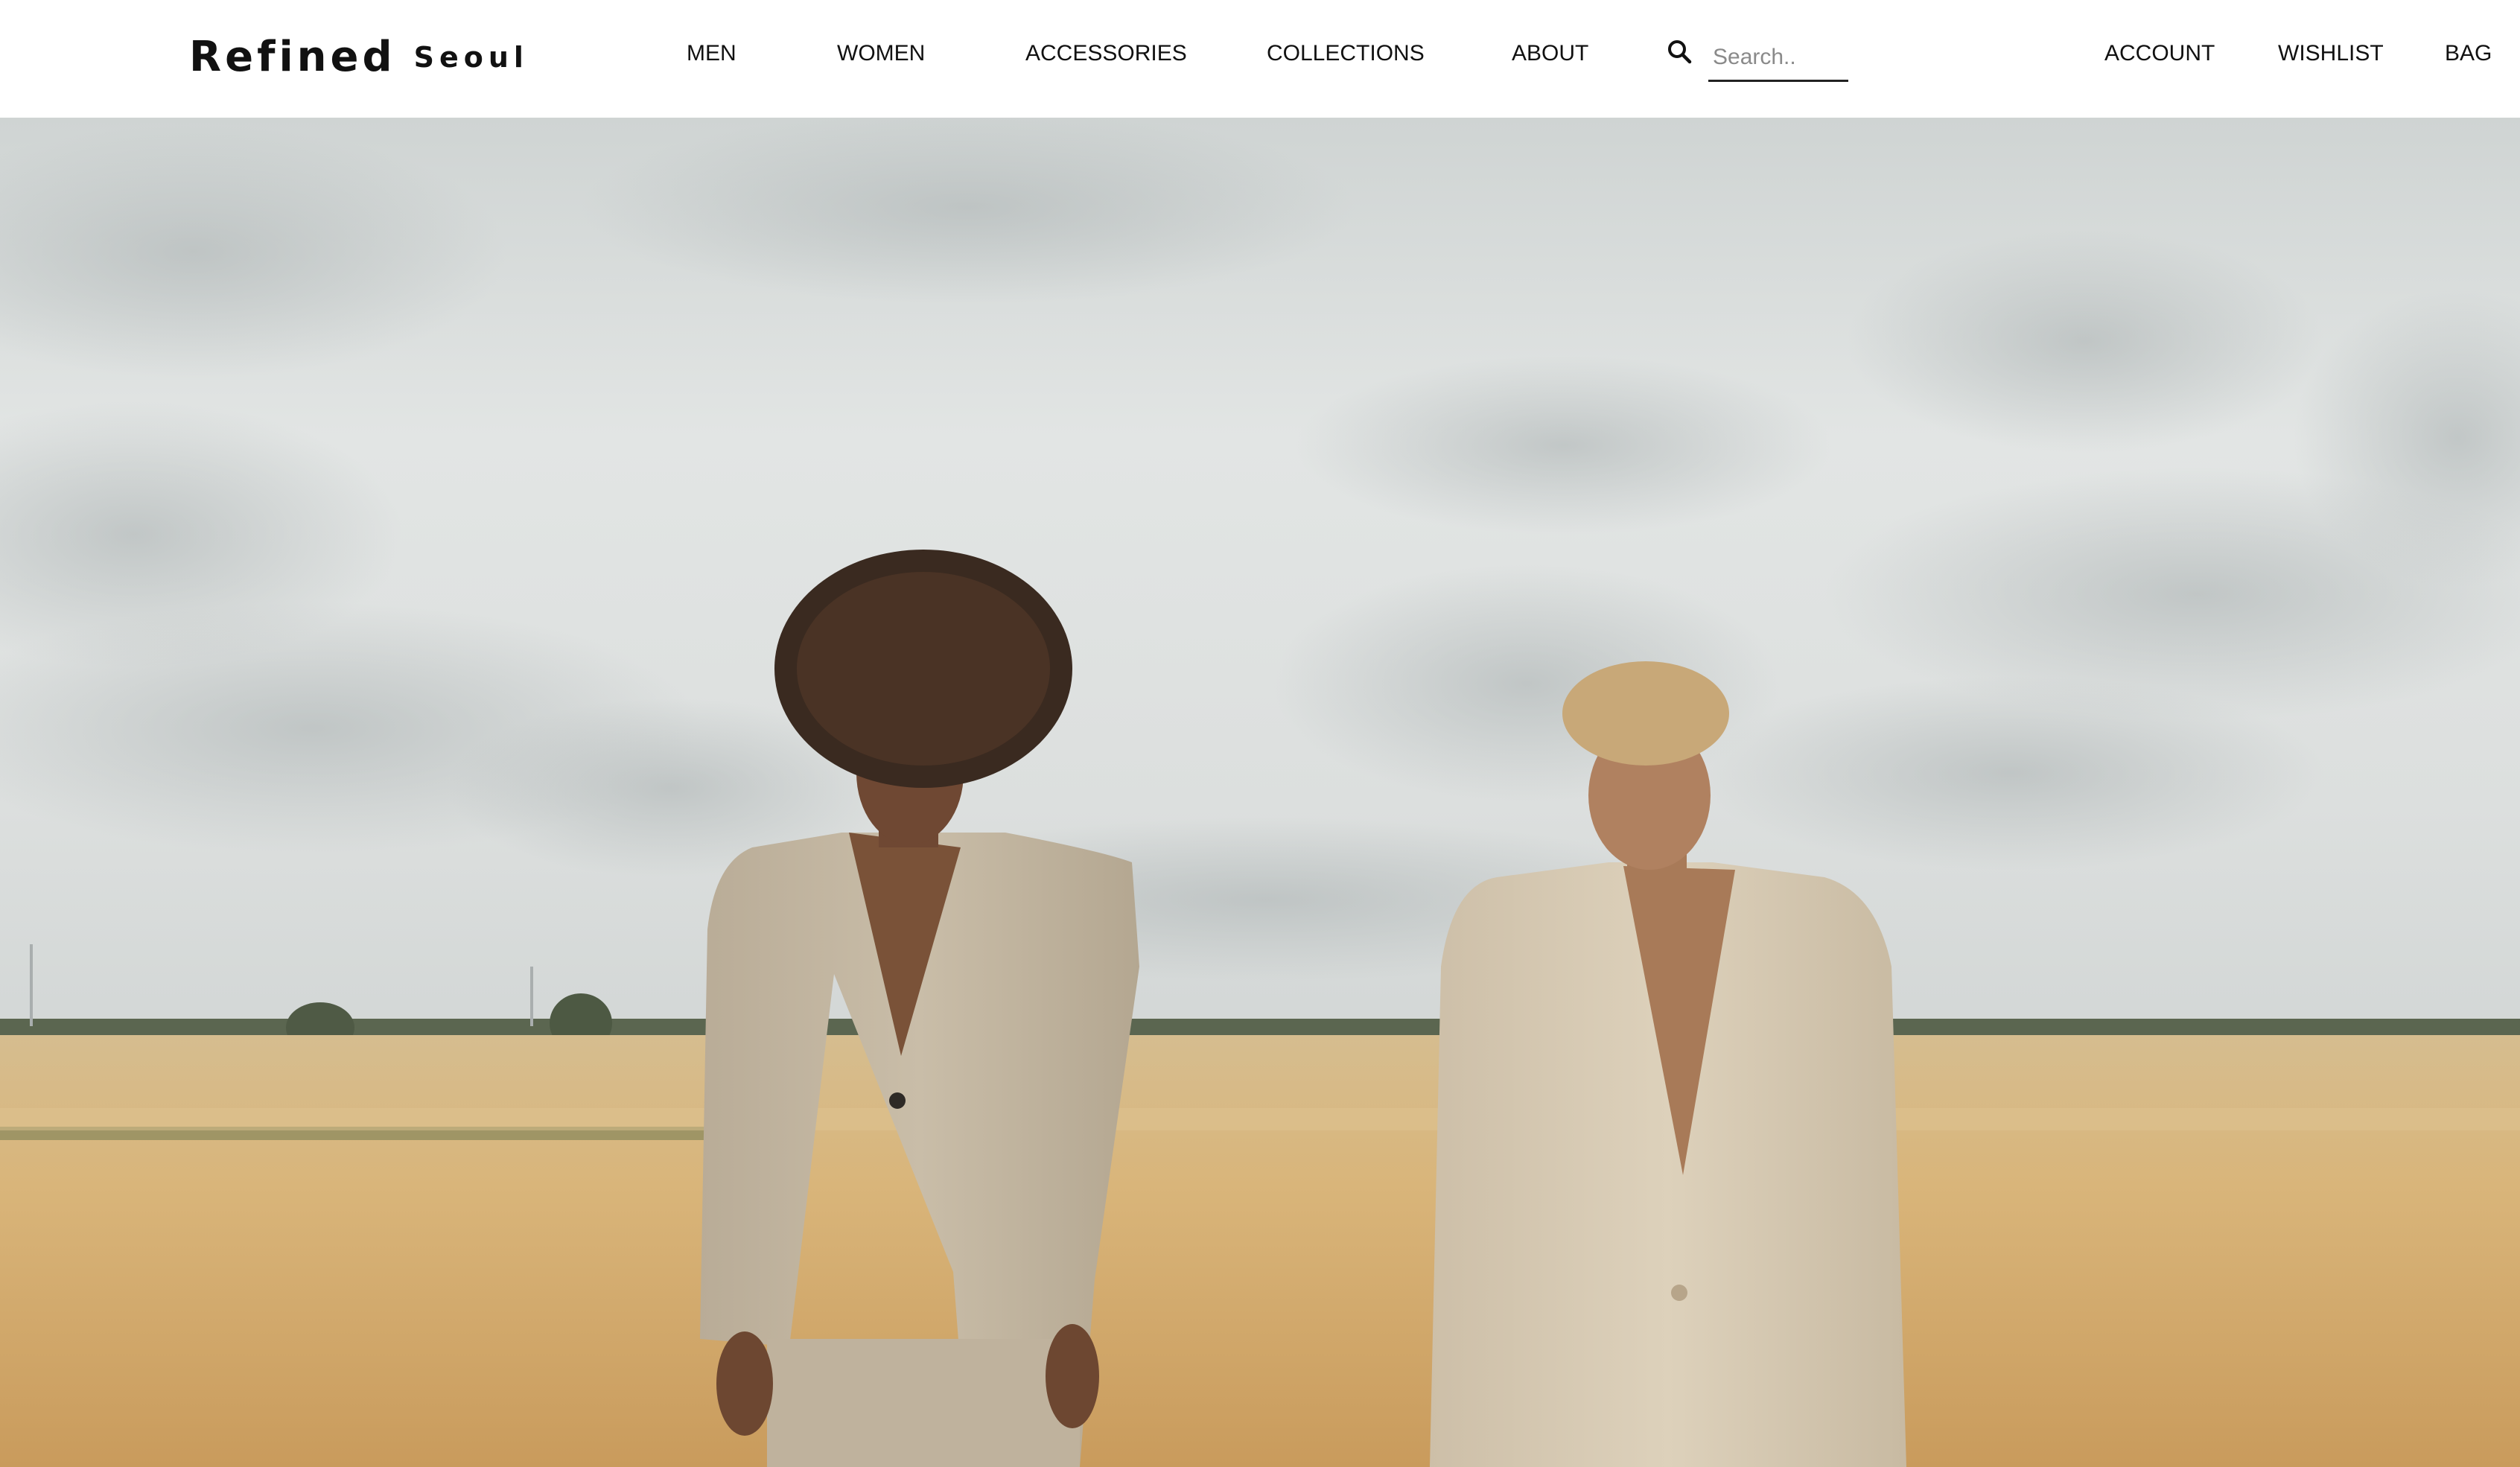 The image size is (2520, 1467). I want to click on brand-city: Seoul, so click(471, 57).